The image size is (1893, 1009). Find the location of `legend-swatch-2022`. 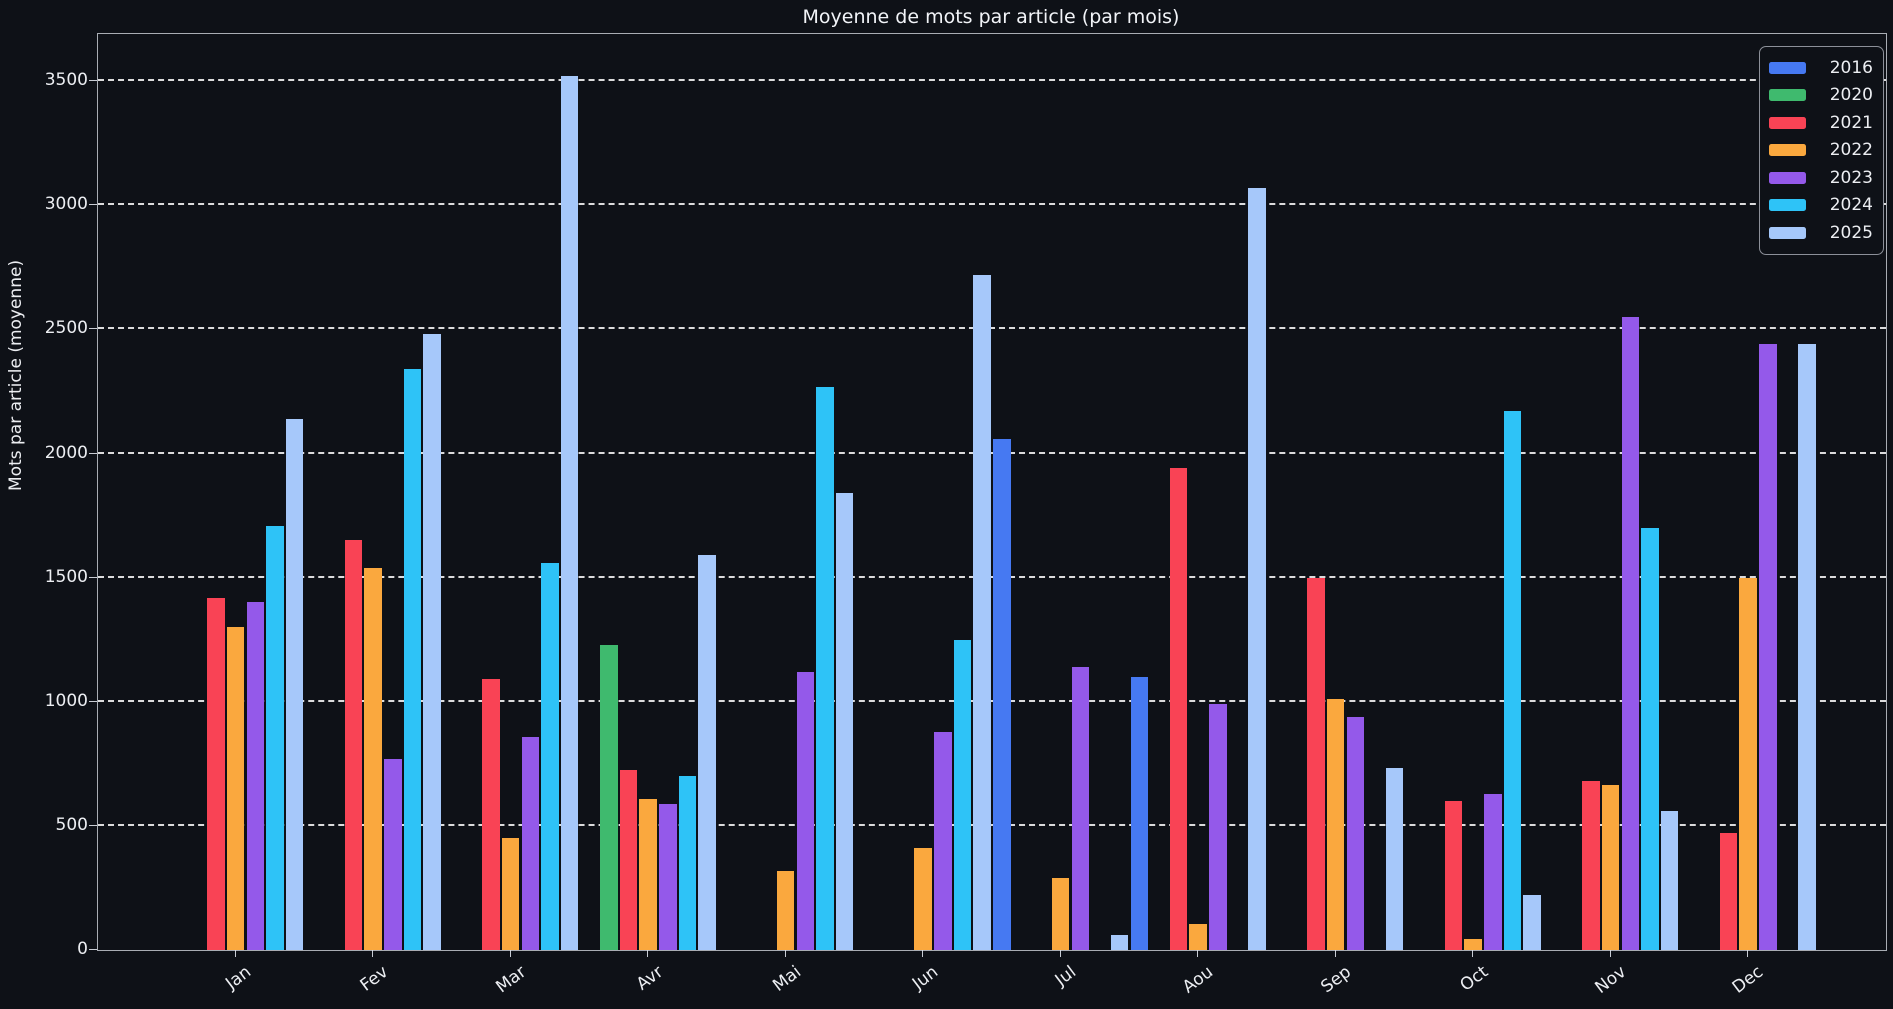

legend-swatch-2022 is located at coordinates (1787, 150).